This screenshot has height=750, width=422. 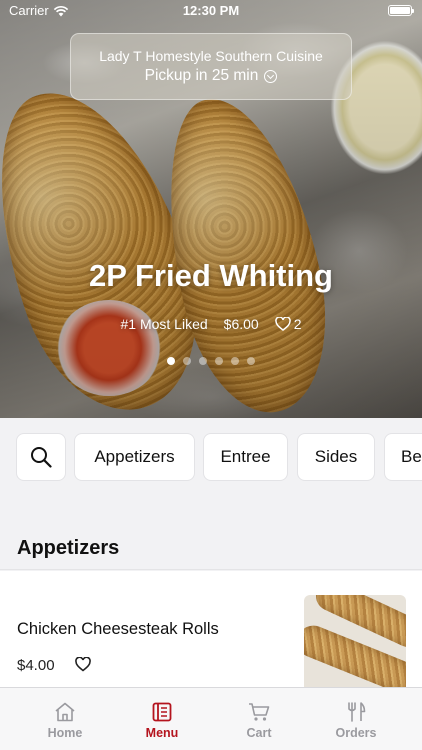 What do you see at coordinates (68, 548) in the screenshot?
I see `section-title: Appetizers` at bounding box center [68, 548].